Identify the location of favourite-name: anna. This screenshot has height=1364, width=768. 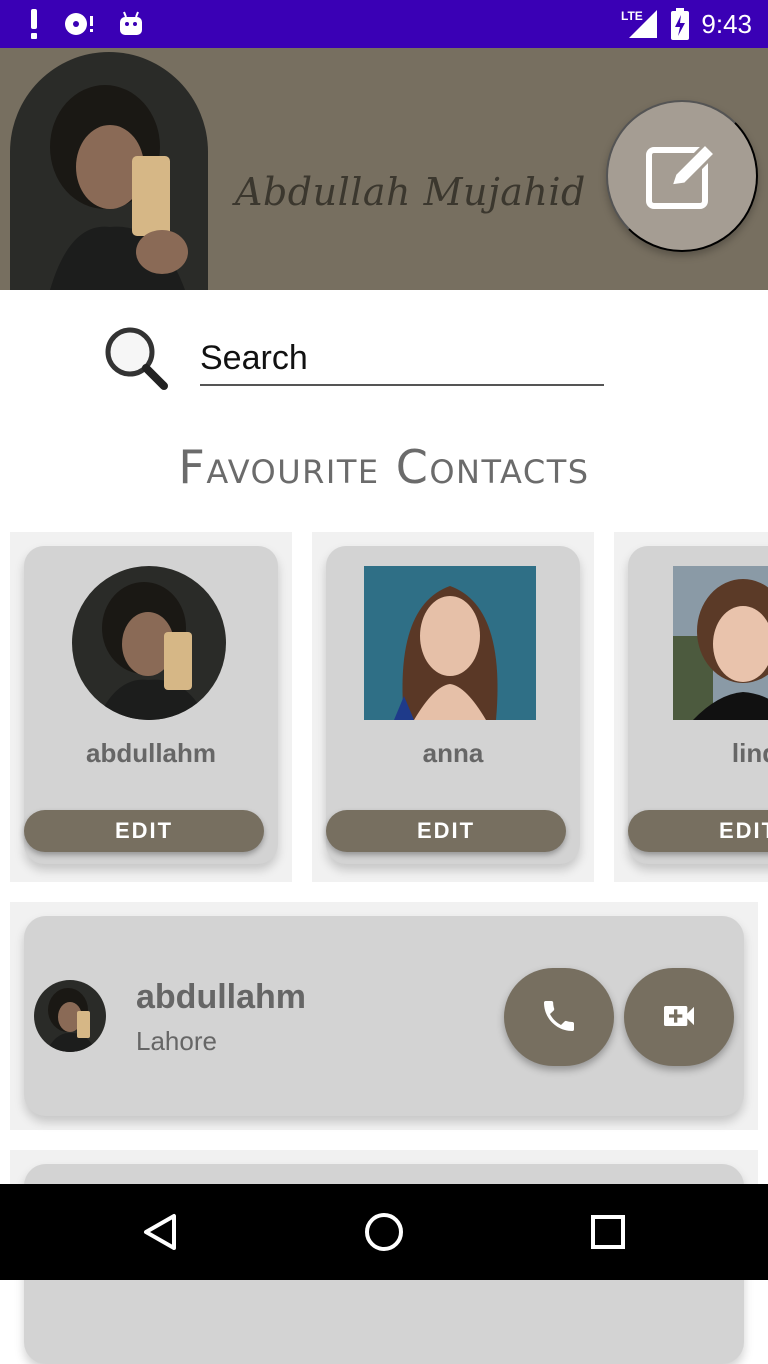
(453, 753).